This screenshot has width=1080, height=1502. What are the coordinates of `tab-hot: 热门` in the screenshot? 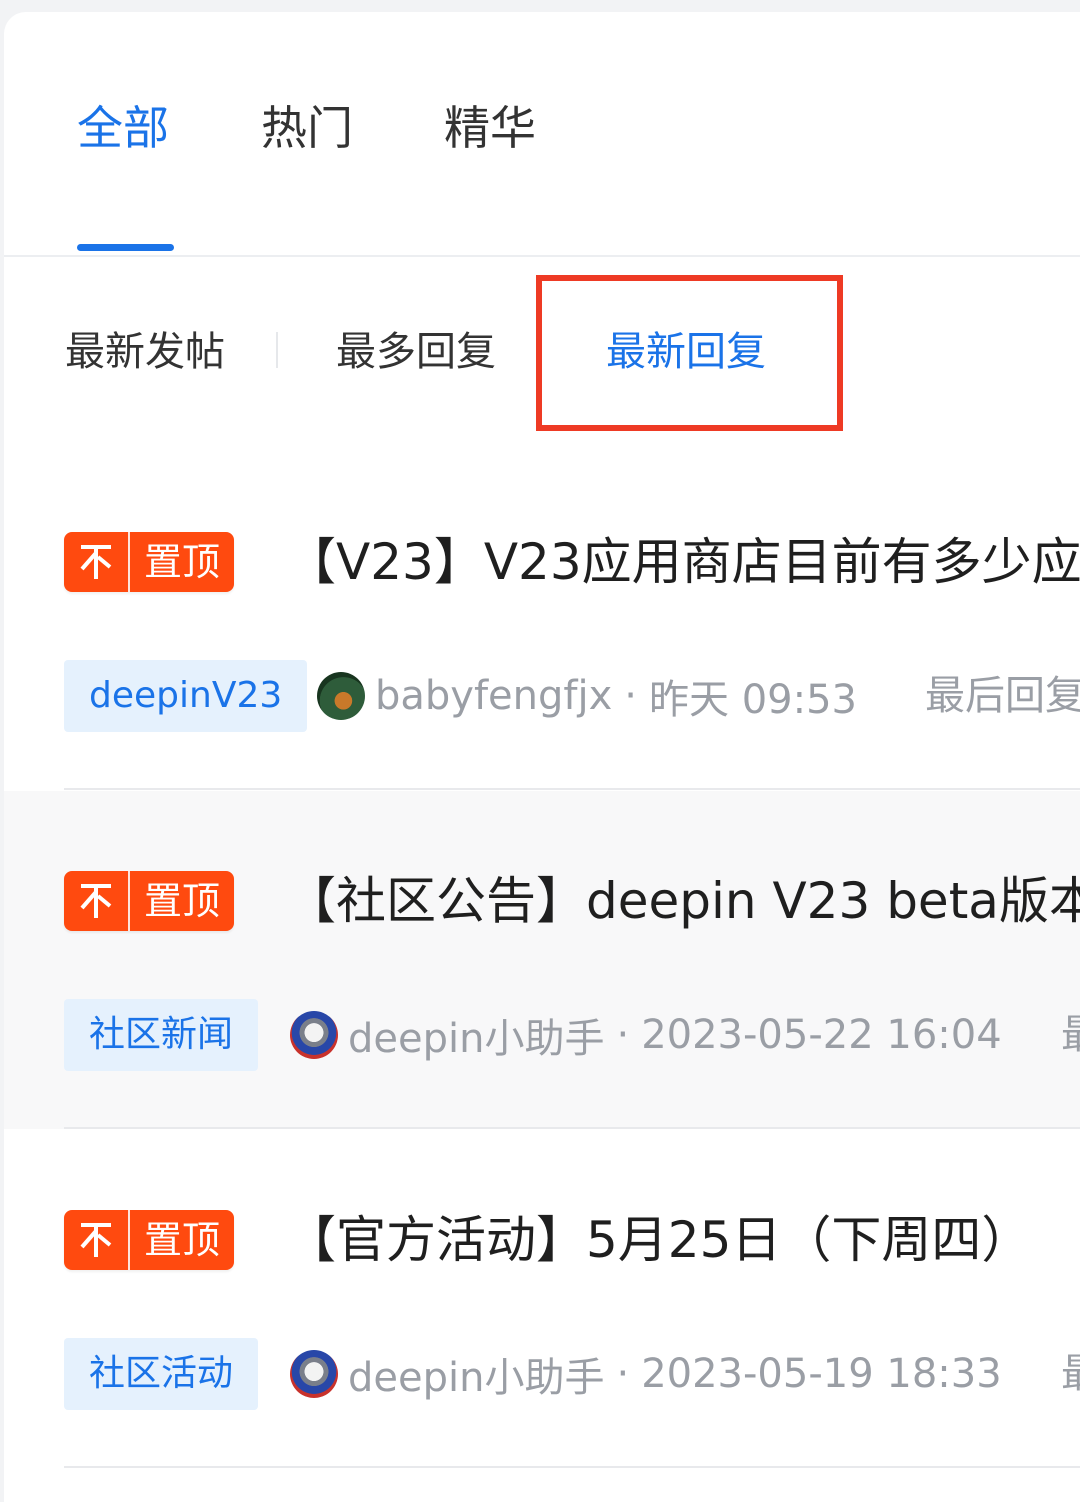 It's located at (307, 128).